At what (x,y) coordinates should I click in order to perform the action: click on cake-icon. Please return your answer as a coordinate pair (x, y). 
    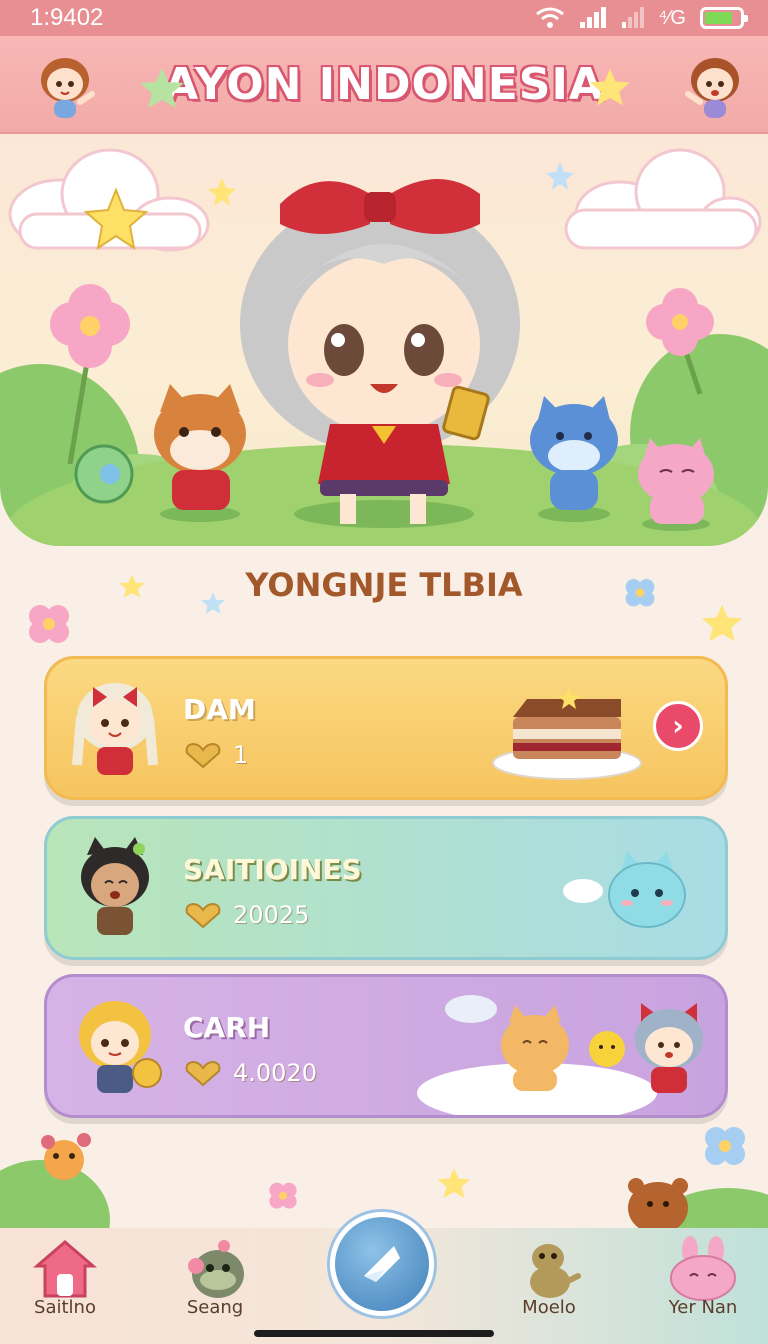
    Looking at the image, I should click on (567, 733).